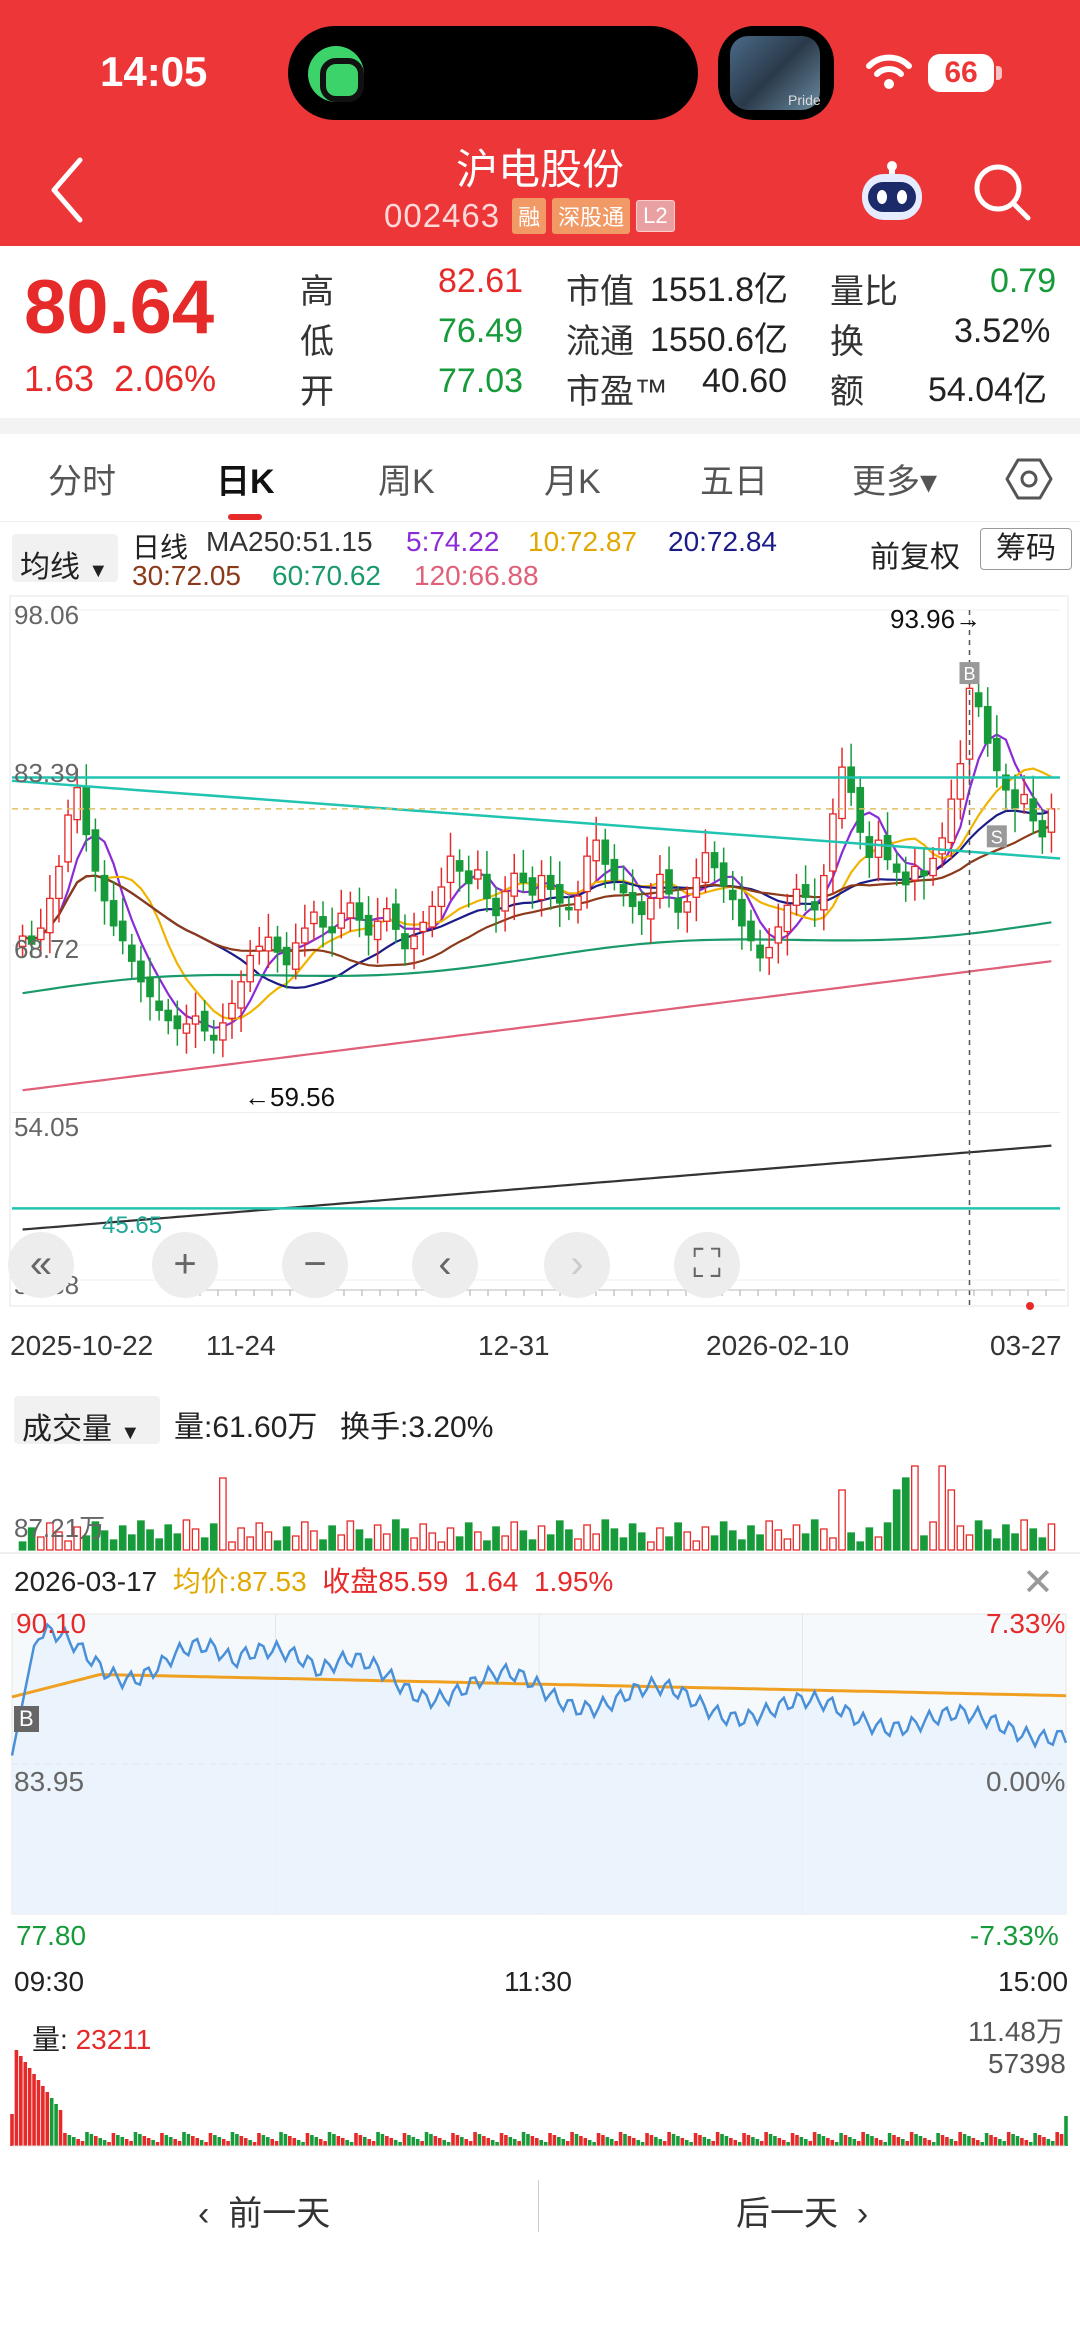 The height and width of the screenshot is (2341, 1080). Describe the element at coordinates (445, 1265) in the screenshot. I see `scroll-left-button: ‹` at that location.